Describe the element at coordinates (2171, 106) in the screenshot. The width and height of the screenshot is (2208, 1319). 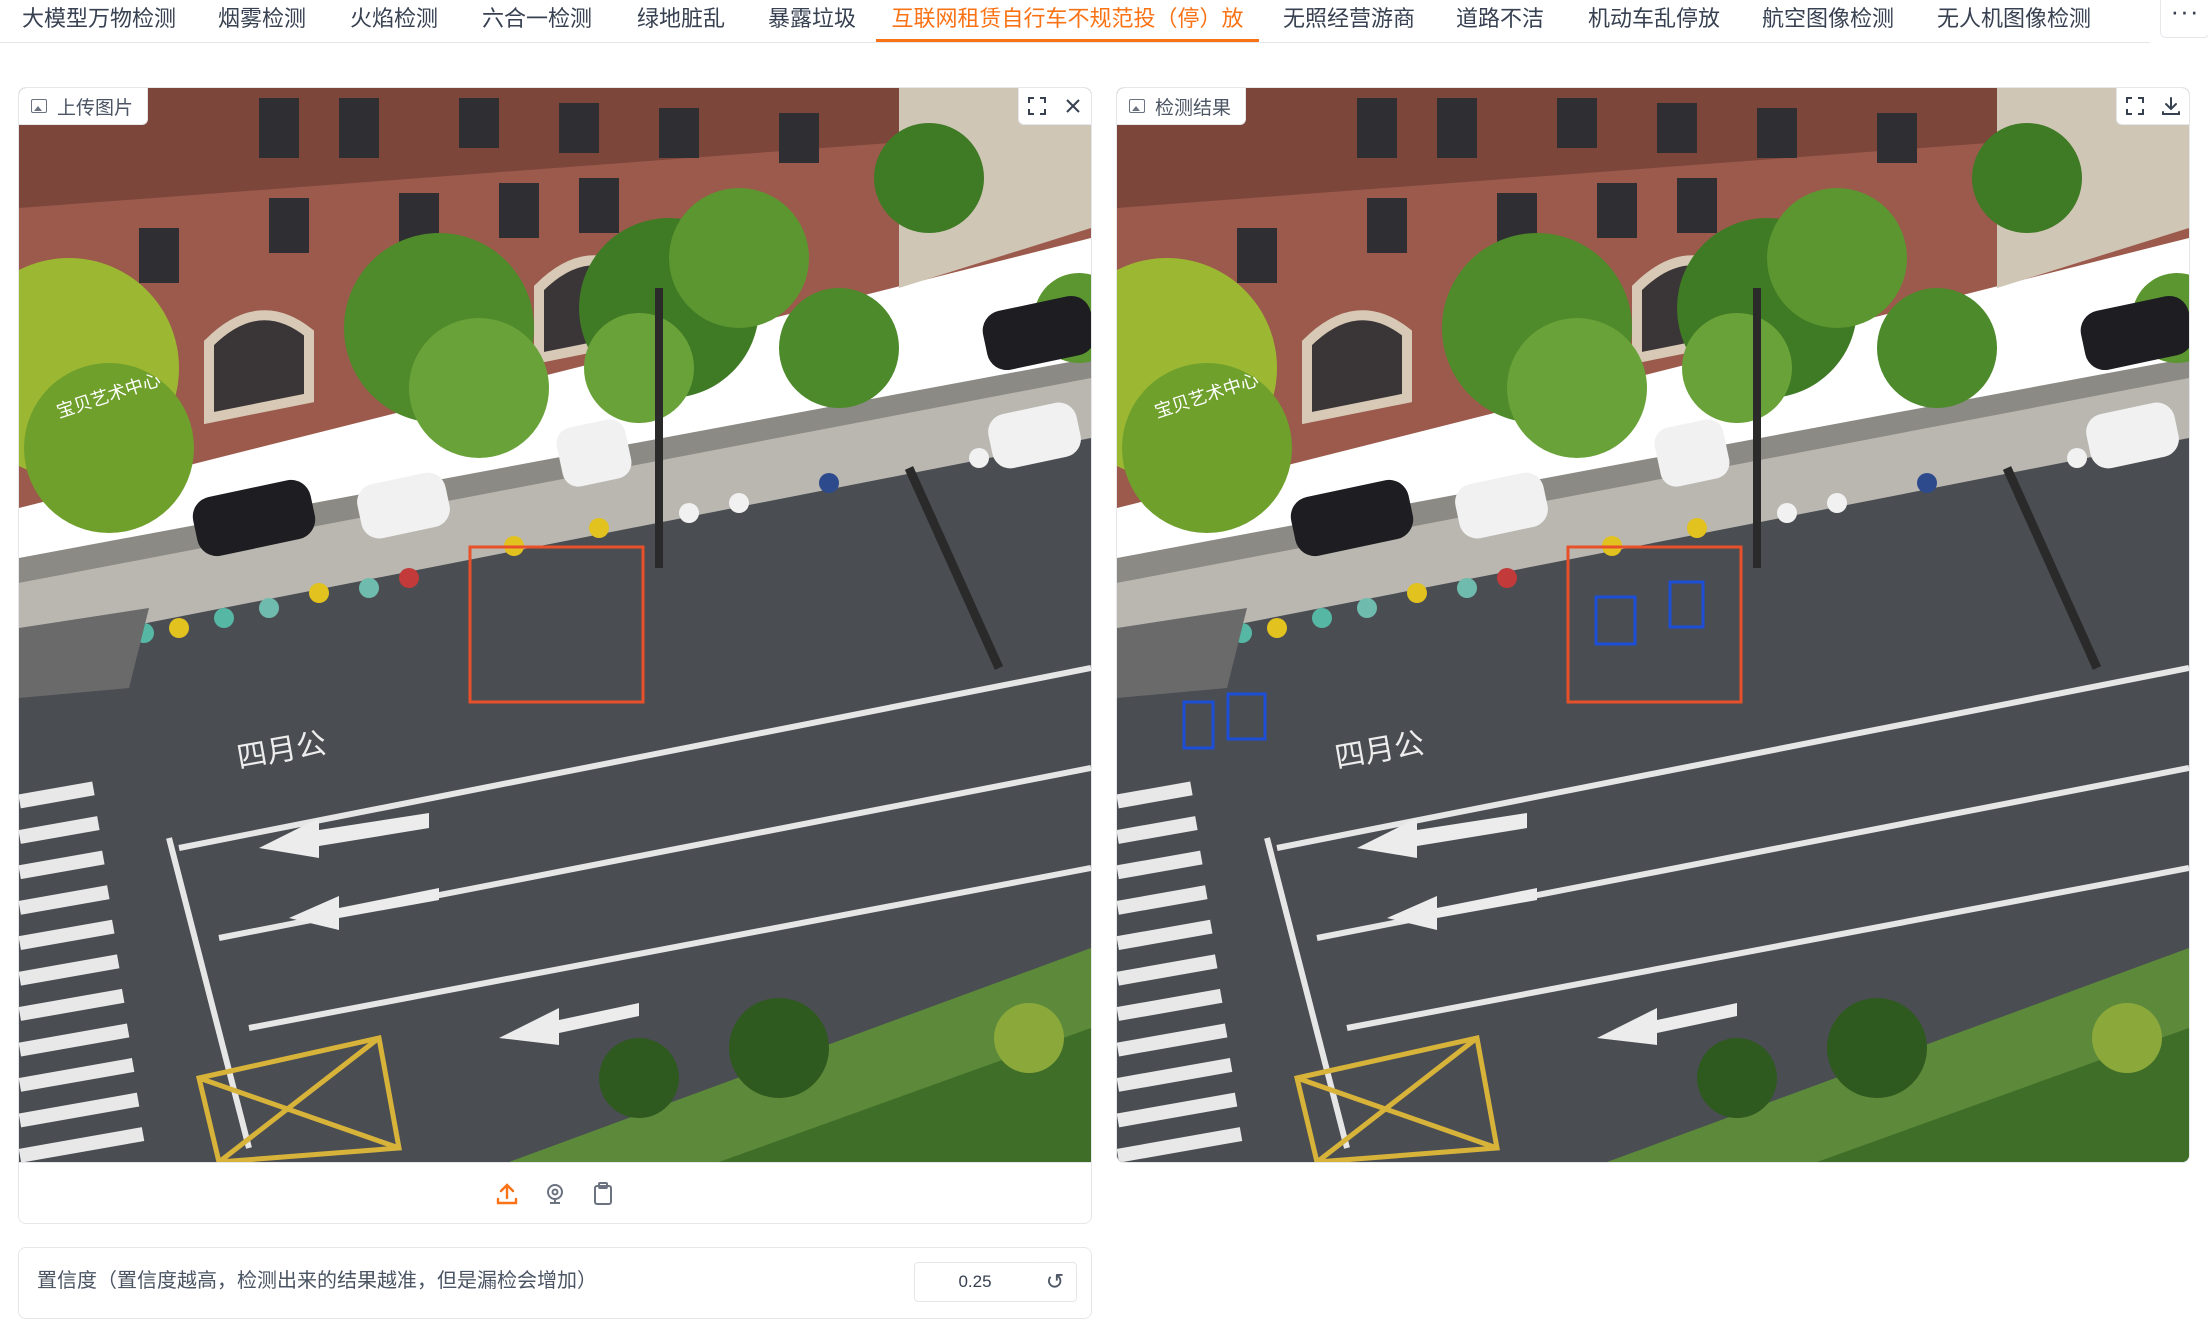
I see `download-icon` at that location.